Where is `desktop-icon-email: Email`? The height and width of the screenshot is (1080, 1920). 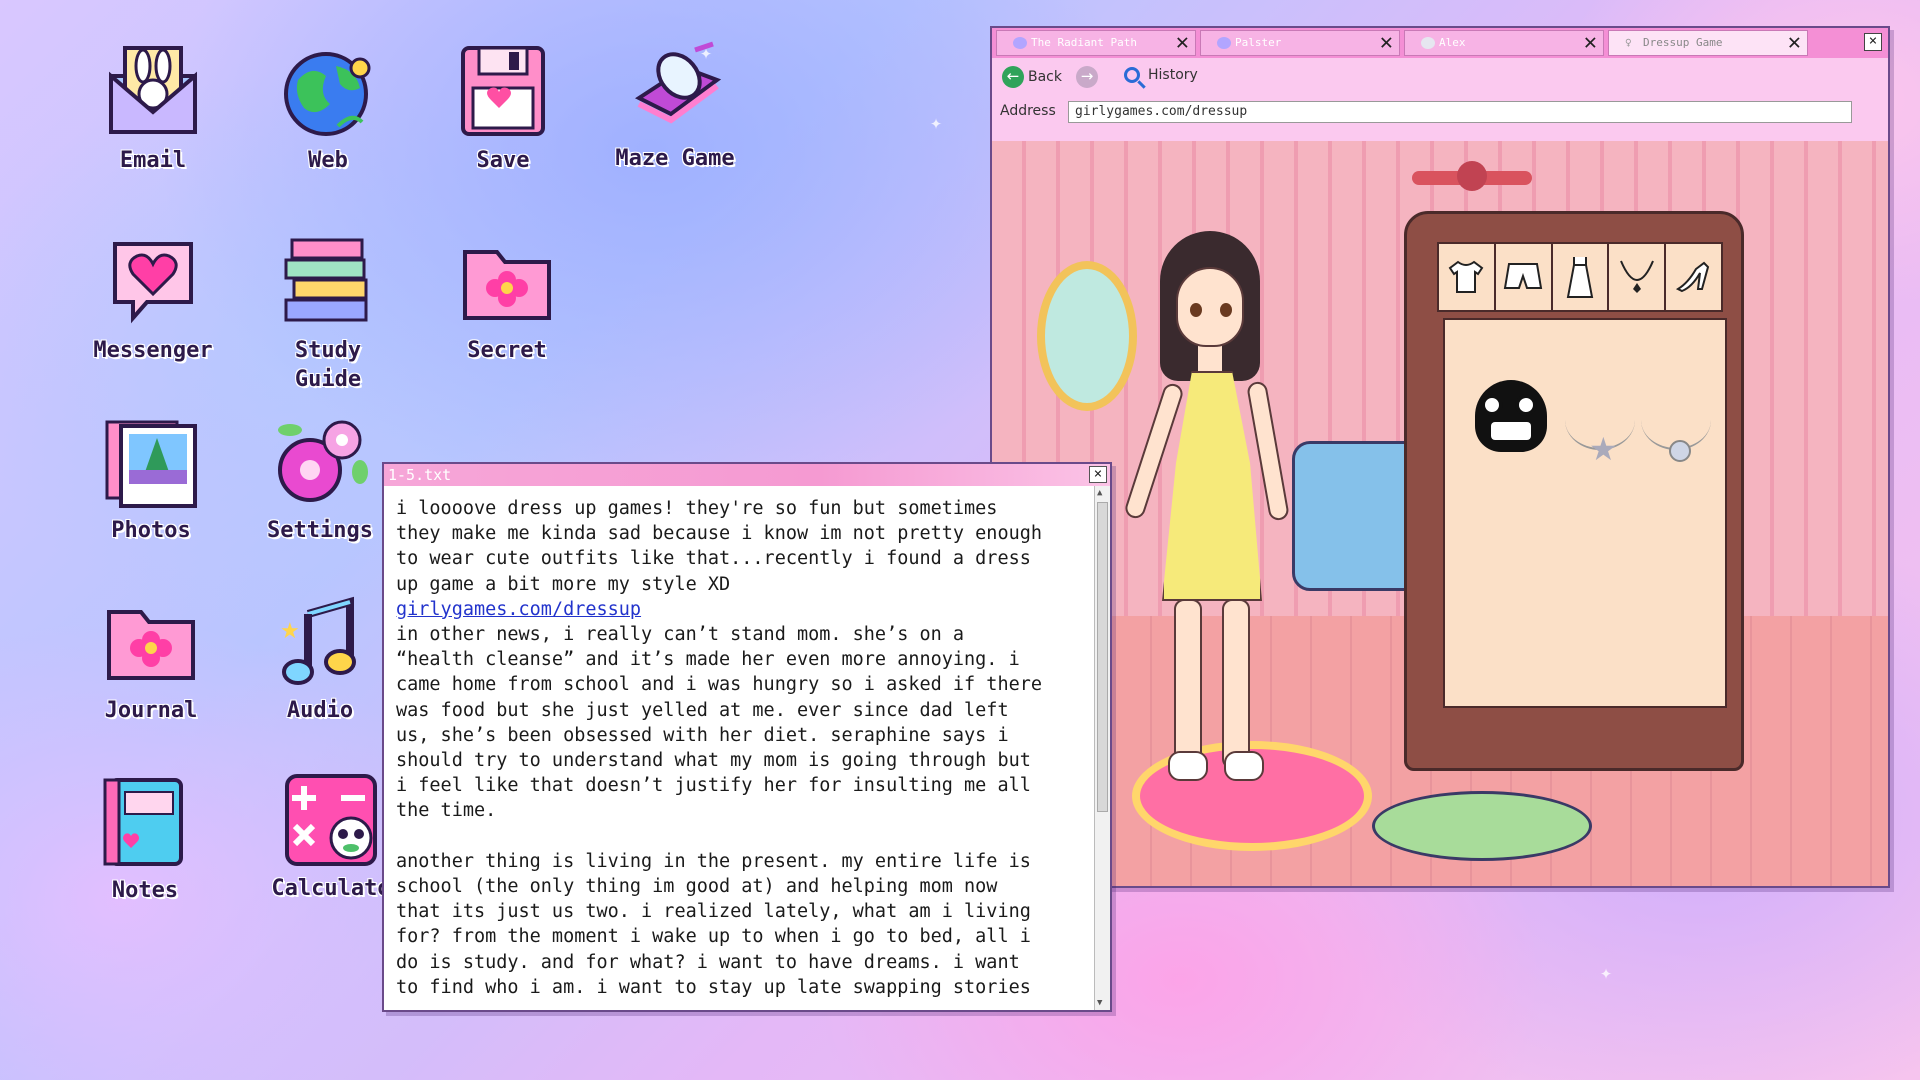
desktop-icon-email: Email is located at coordinates (153, 108).